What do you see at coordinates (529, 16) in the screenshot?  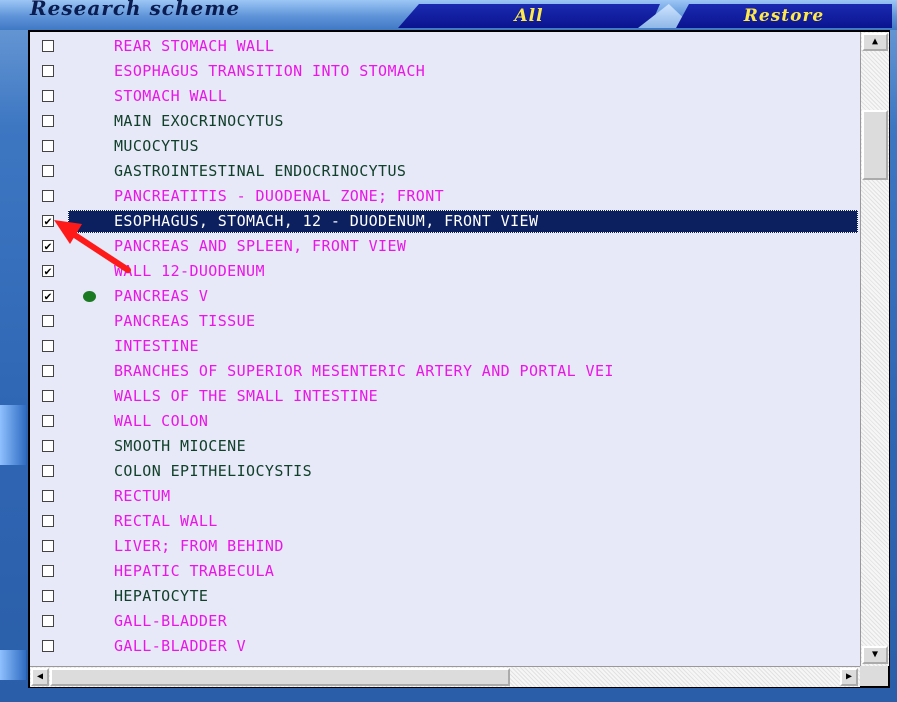 I see `all-button: All` at bounding box center [529, 16].